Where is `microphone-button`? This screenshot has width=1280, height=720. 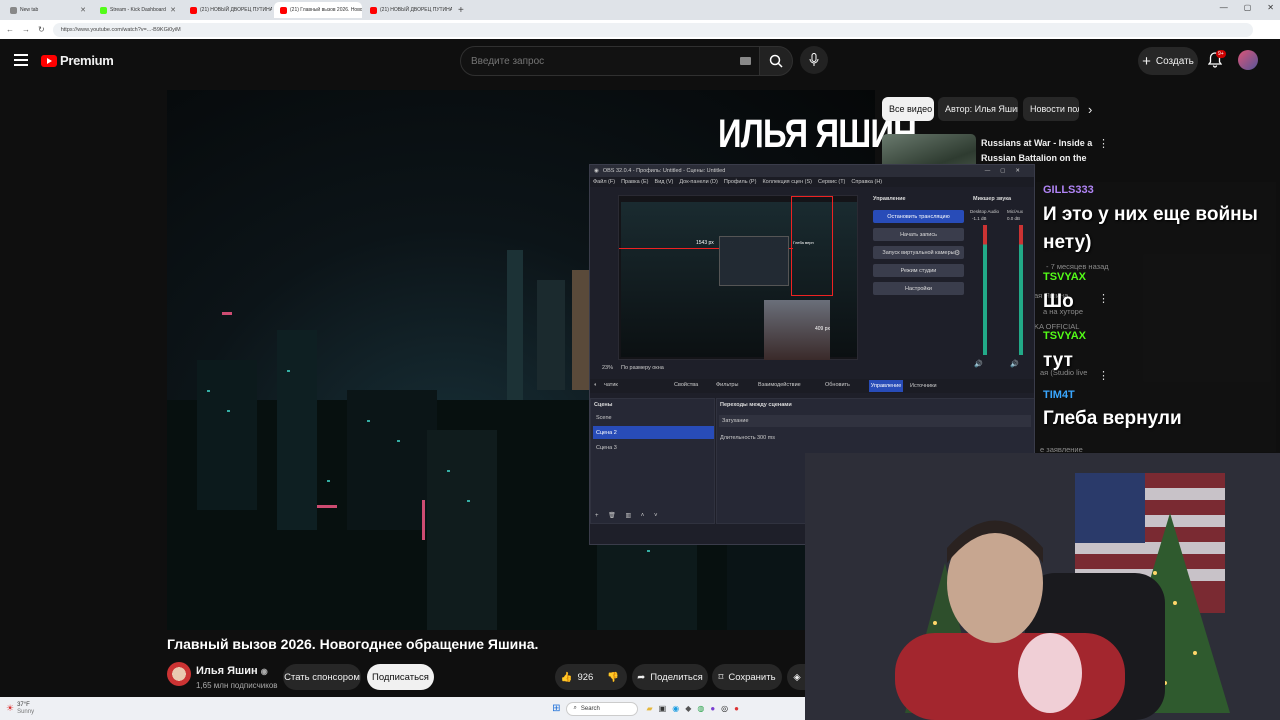 microphone-button is located at coordinates (814, 60).